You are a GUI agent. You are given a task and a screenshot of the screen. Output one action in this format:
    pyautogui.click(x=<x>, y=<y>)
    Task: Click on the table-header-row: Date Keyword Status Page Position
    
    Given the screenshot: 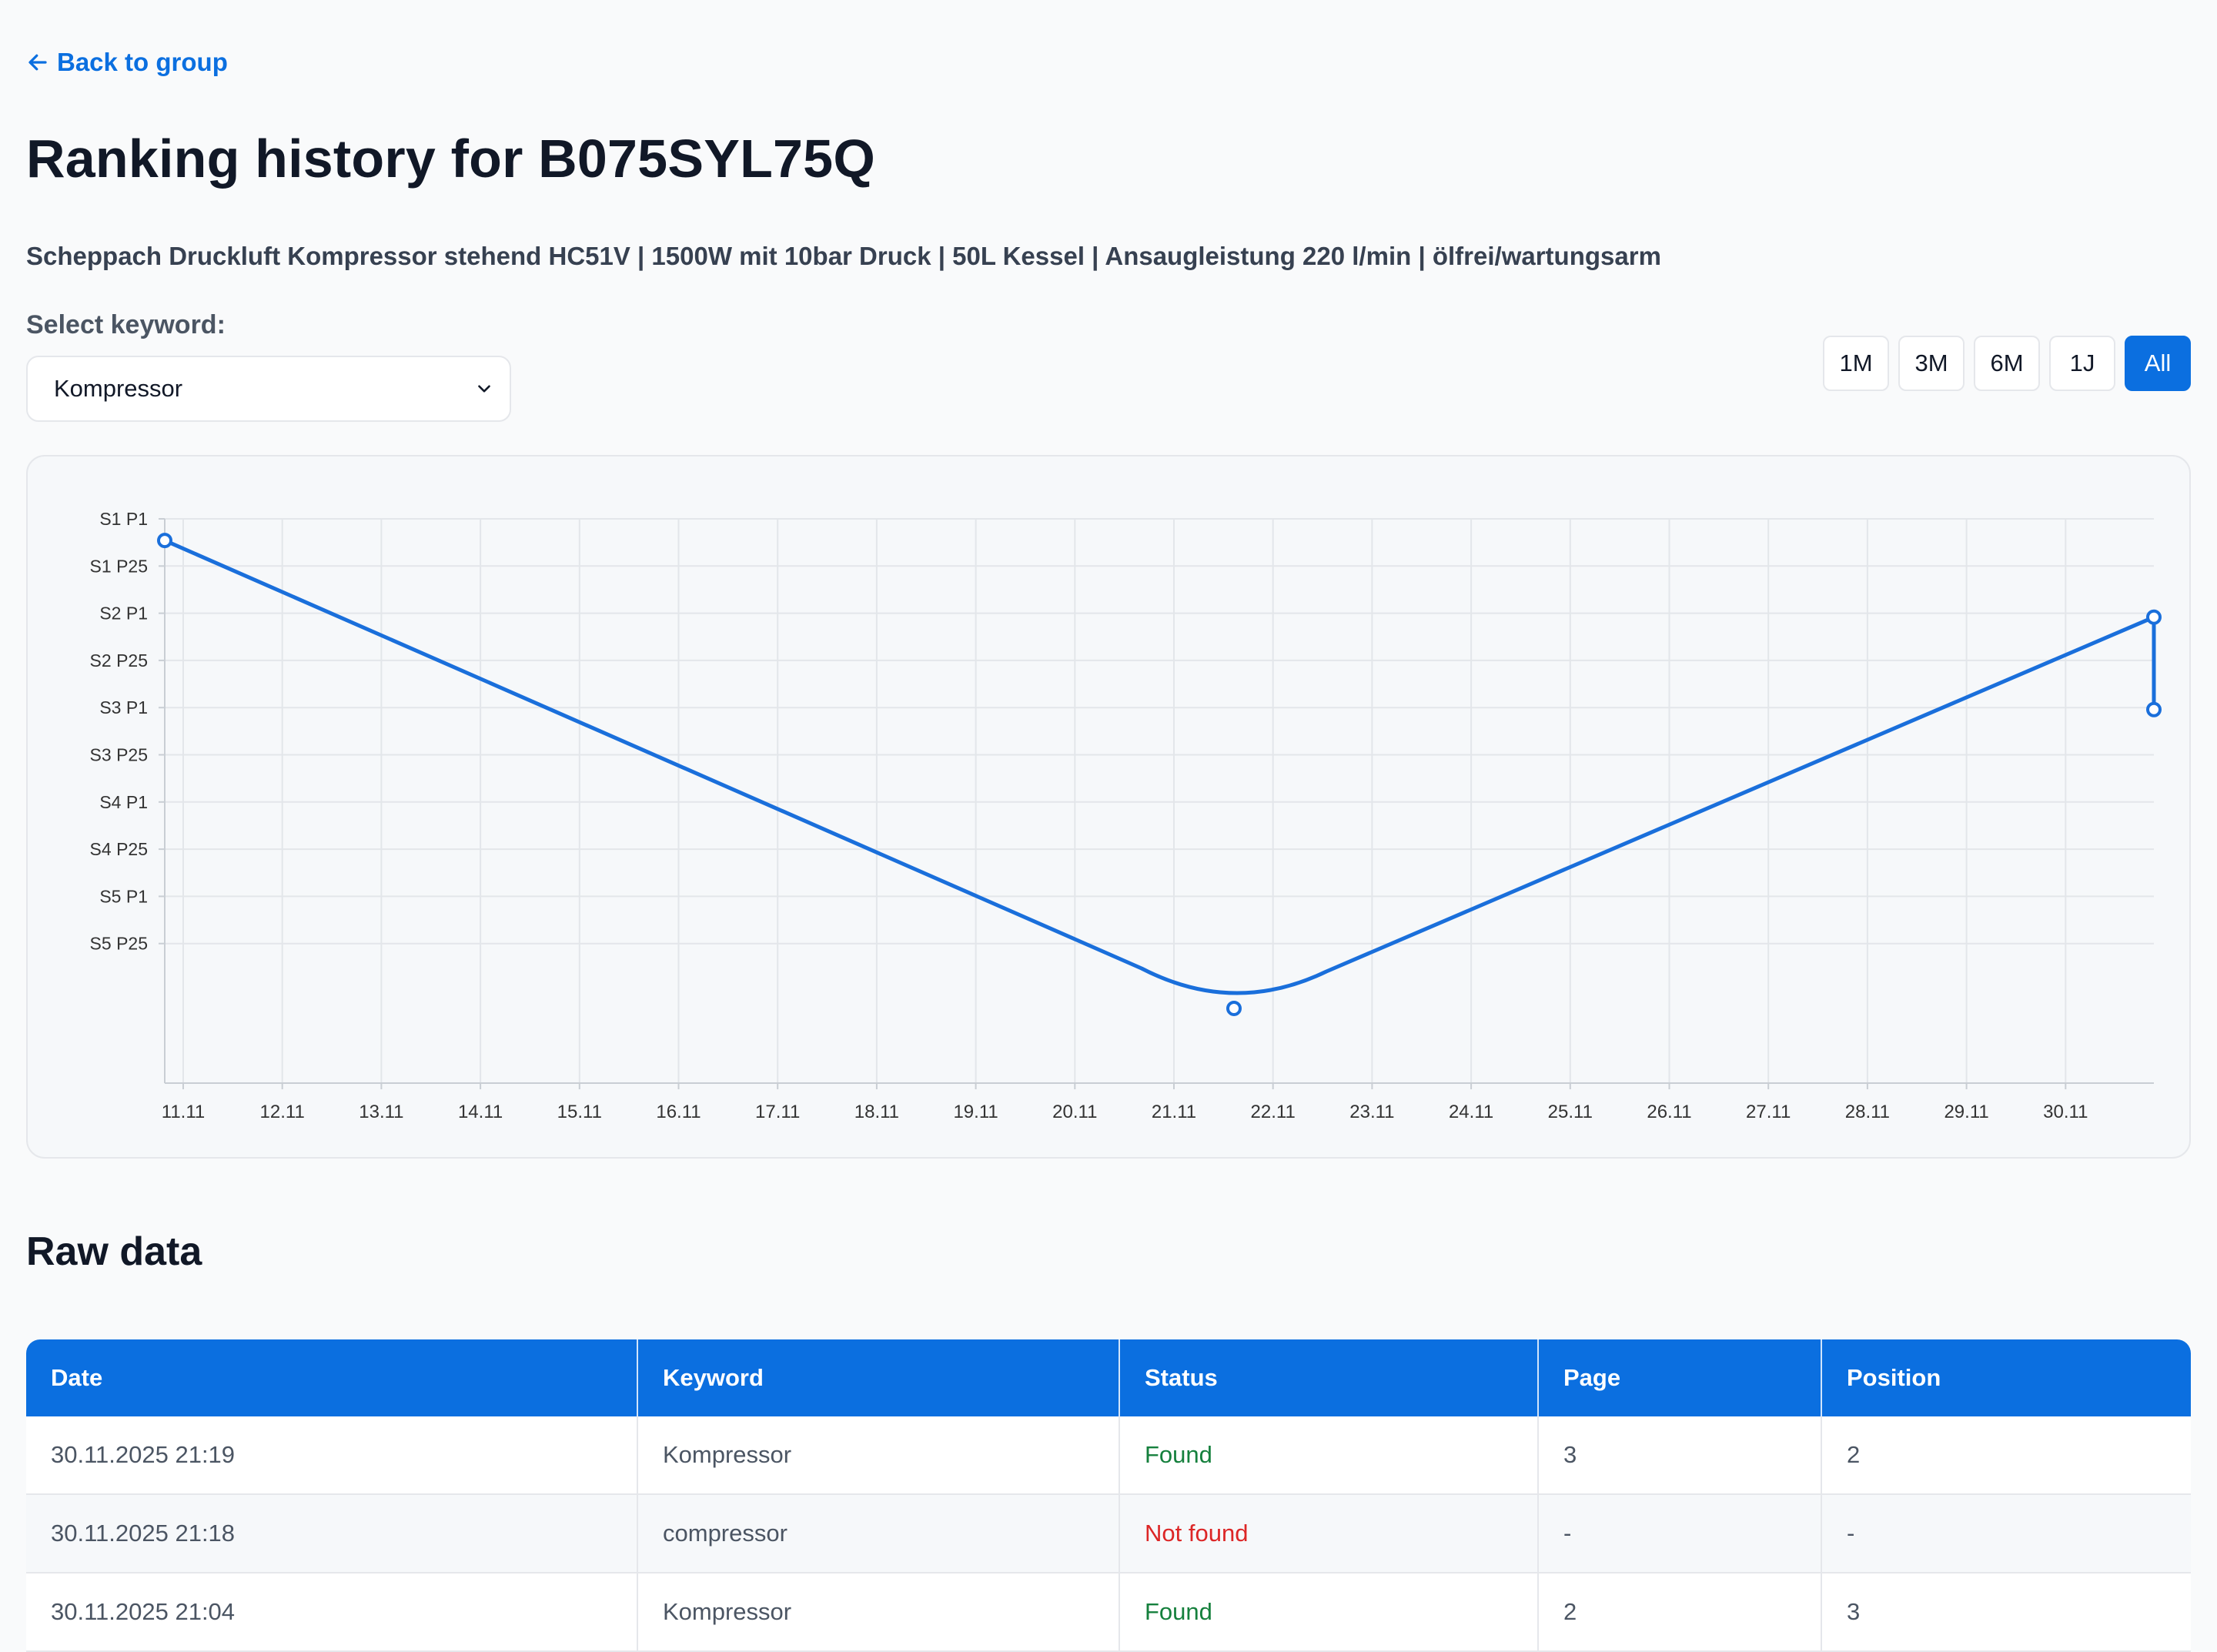 What is the action you would take?
    pyautogui.click(x=1108, y=1377)
    